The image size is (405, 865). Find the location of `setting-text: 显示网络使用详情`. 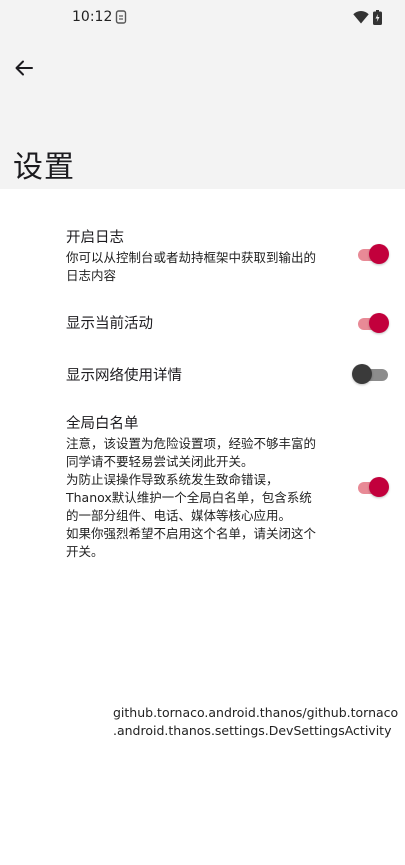

setting-text: 显示网络使用详情 is located at coordinates (124, 376).